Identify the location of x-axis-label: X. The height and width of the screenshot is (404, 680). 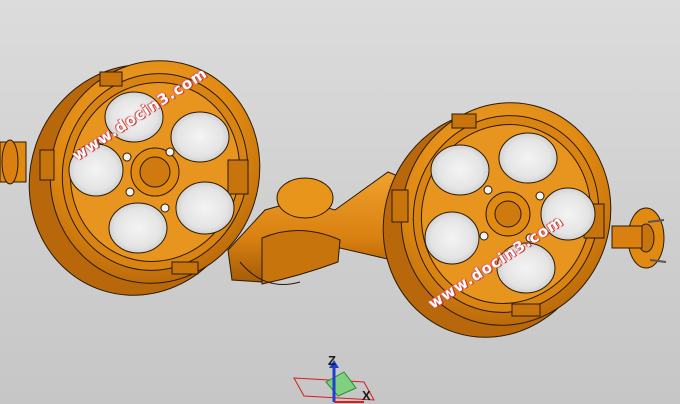
(366, 395).